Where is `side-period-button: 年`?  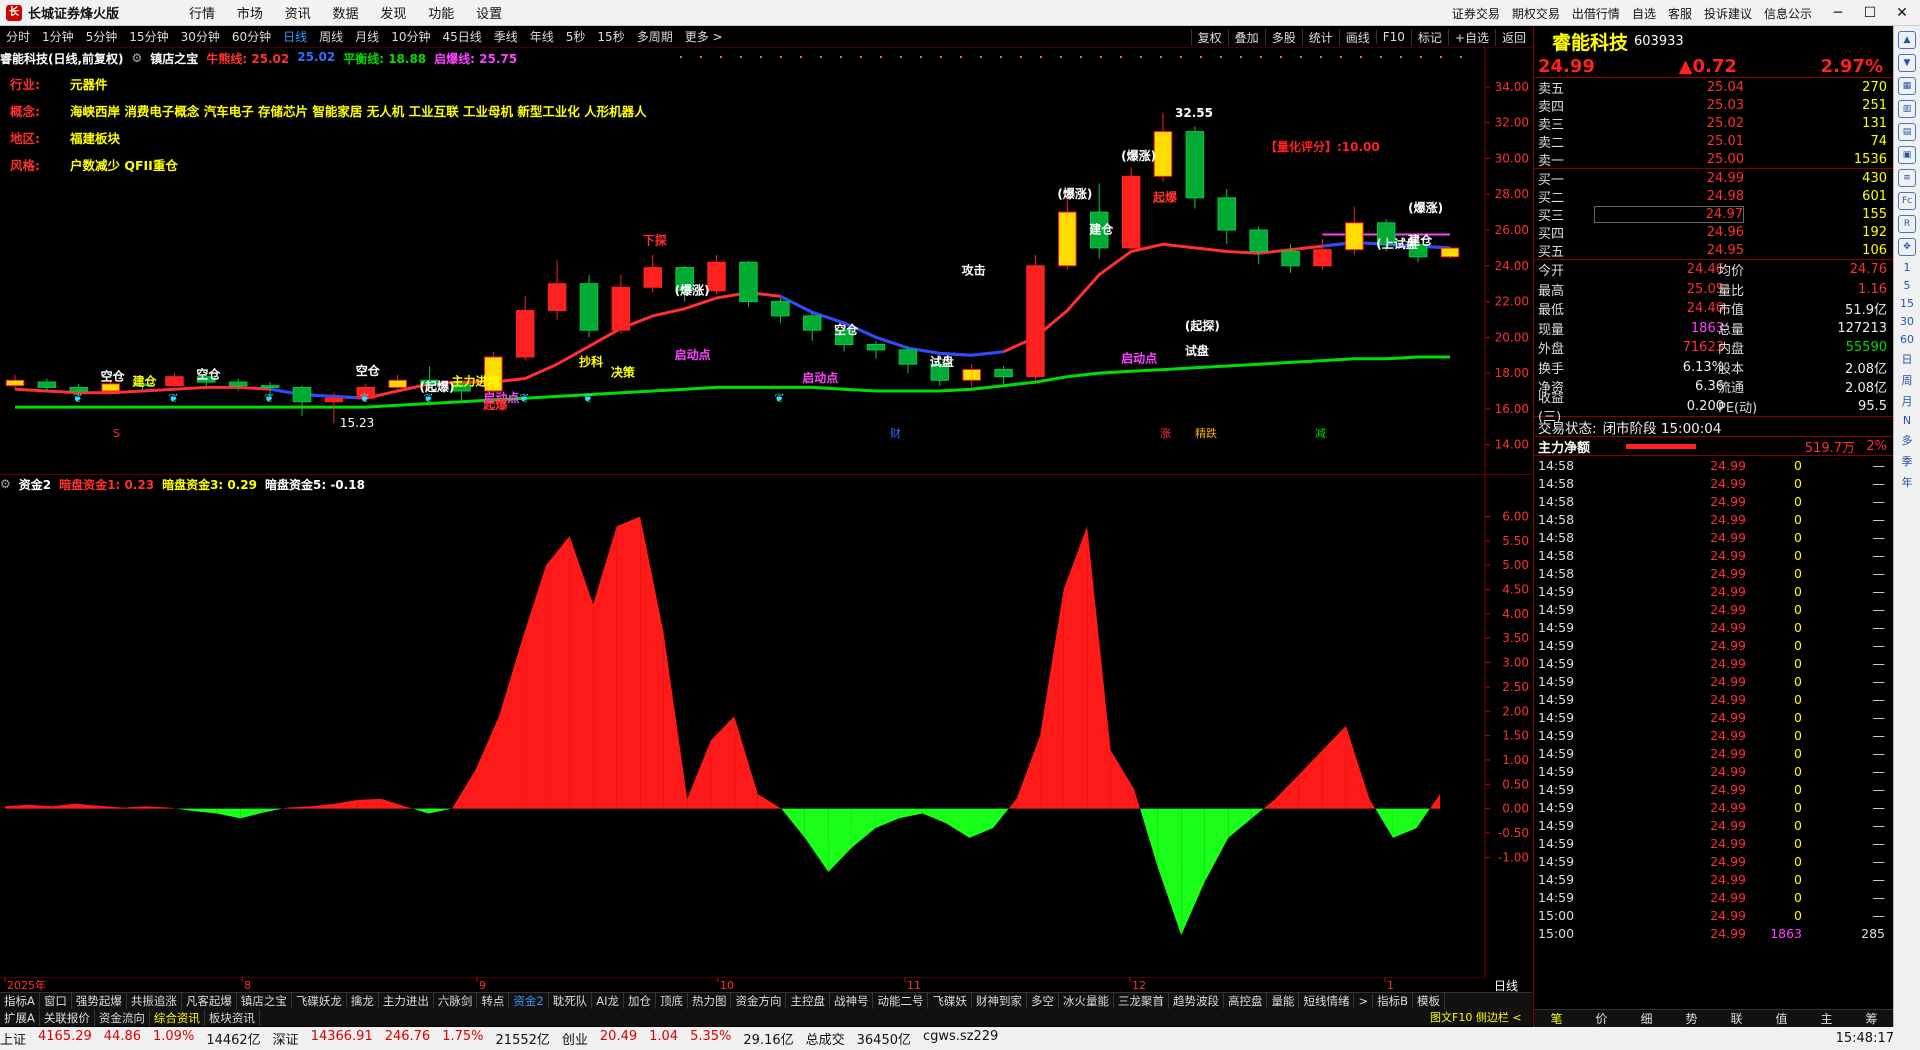
side-period-button: 年 is located at coordinates (1907, 482).